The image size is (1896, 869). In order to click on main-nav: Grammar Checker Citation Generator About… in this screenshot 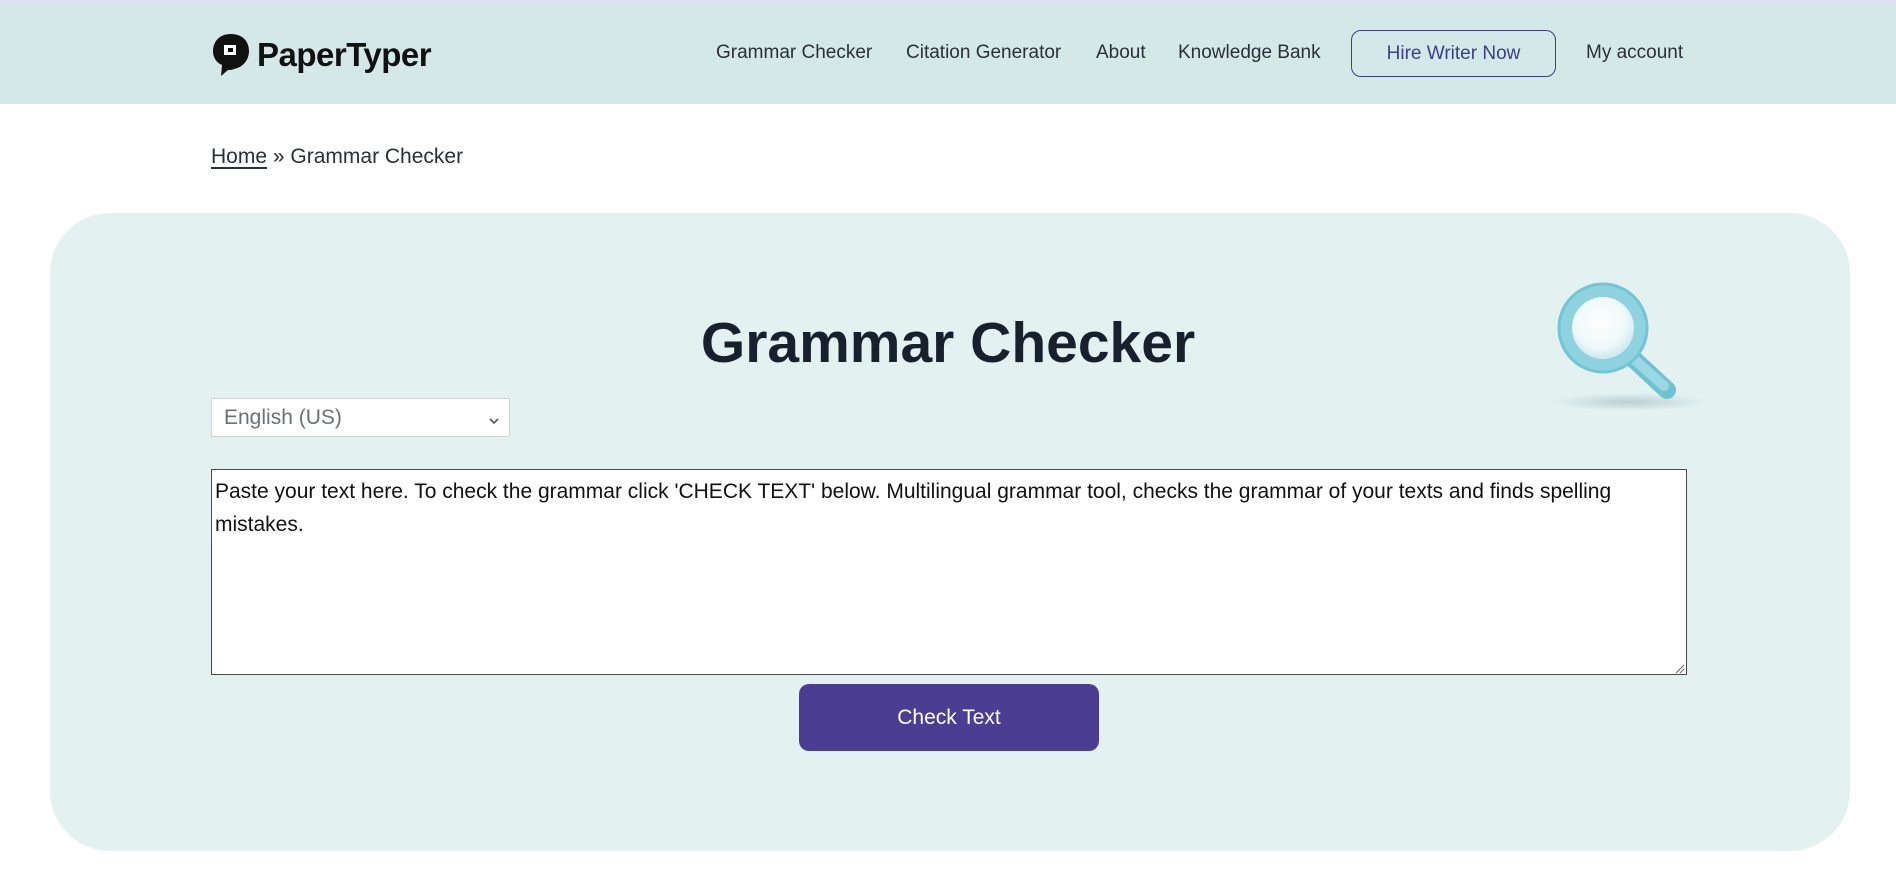, I will do `click(948, 54)`.